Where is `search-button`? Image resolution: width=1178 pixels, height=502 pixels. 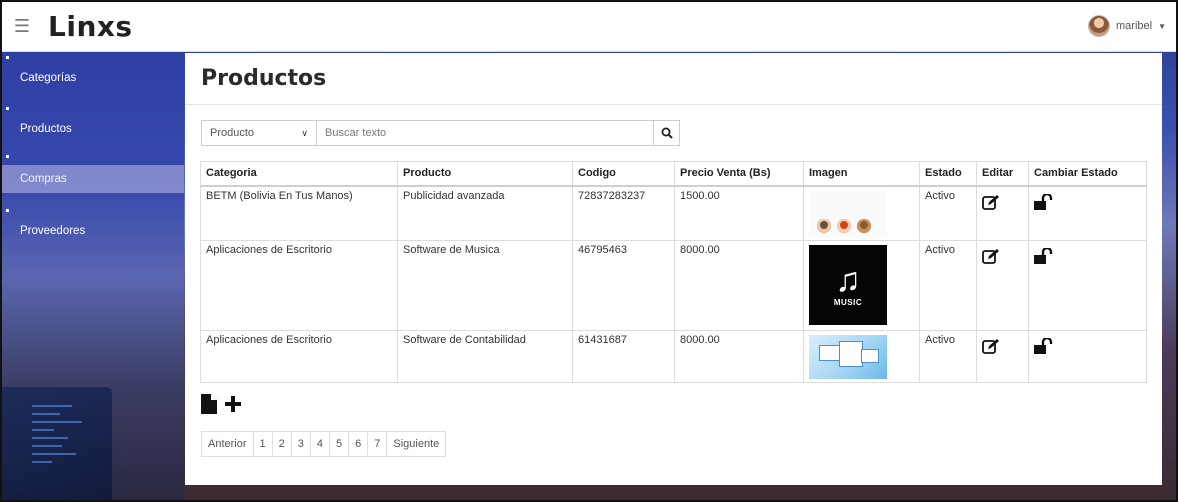 search-button is located at coordinates (667, 133).